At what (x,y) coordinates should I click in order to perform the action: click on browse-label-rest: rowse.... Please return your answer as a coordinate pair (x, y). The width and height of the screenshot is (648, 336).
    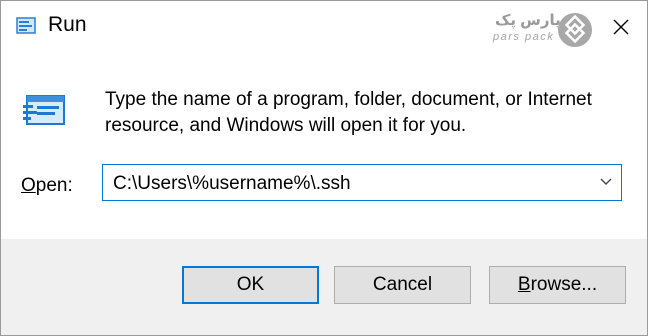
    Looking at the image, I should click on (564, 284).